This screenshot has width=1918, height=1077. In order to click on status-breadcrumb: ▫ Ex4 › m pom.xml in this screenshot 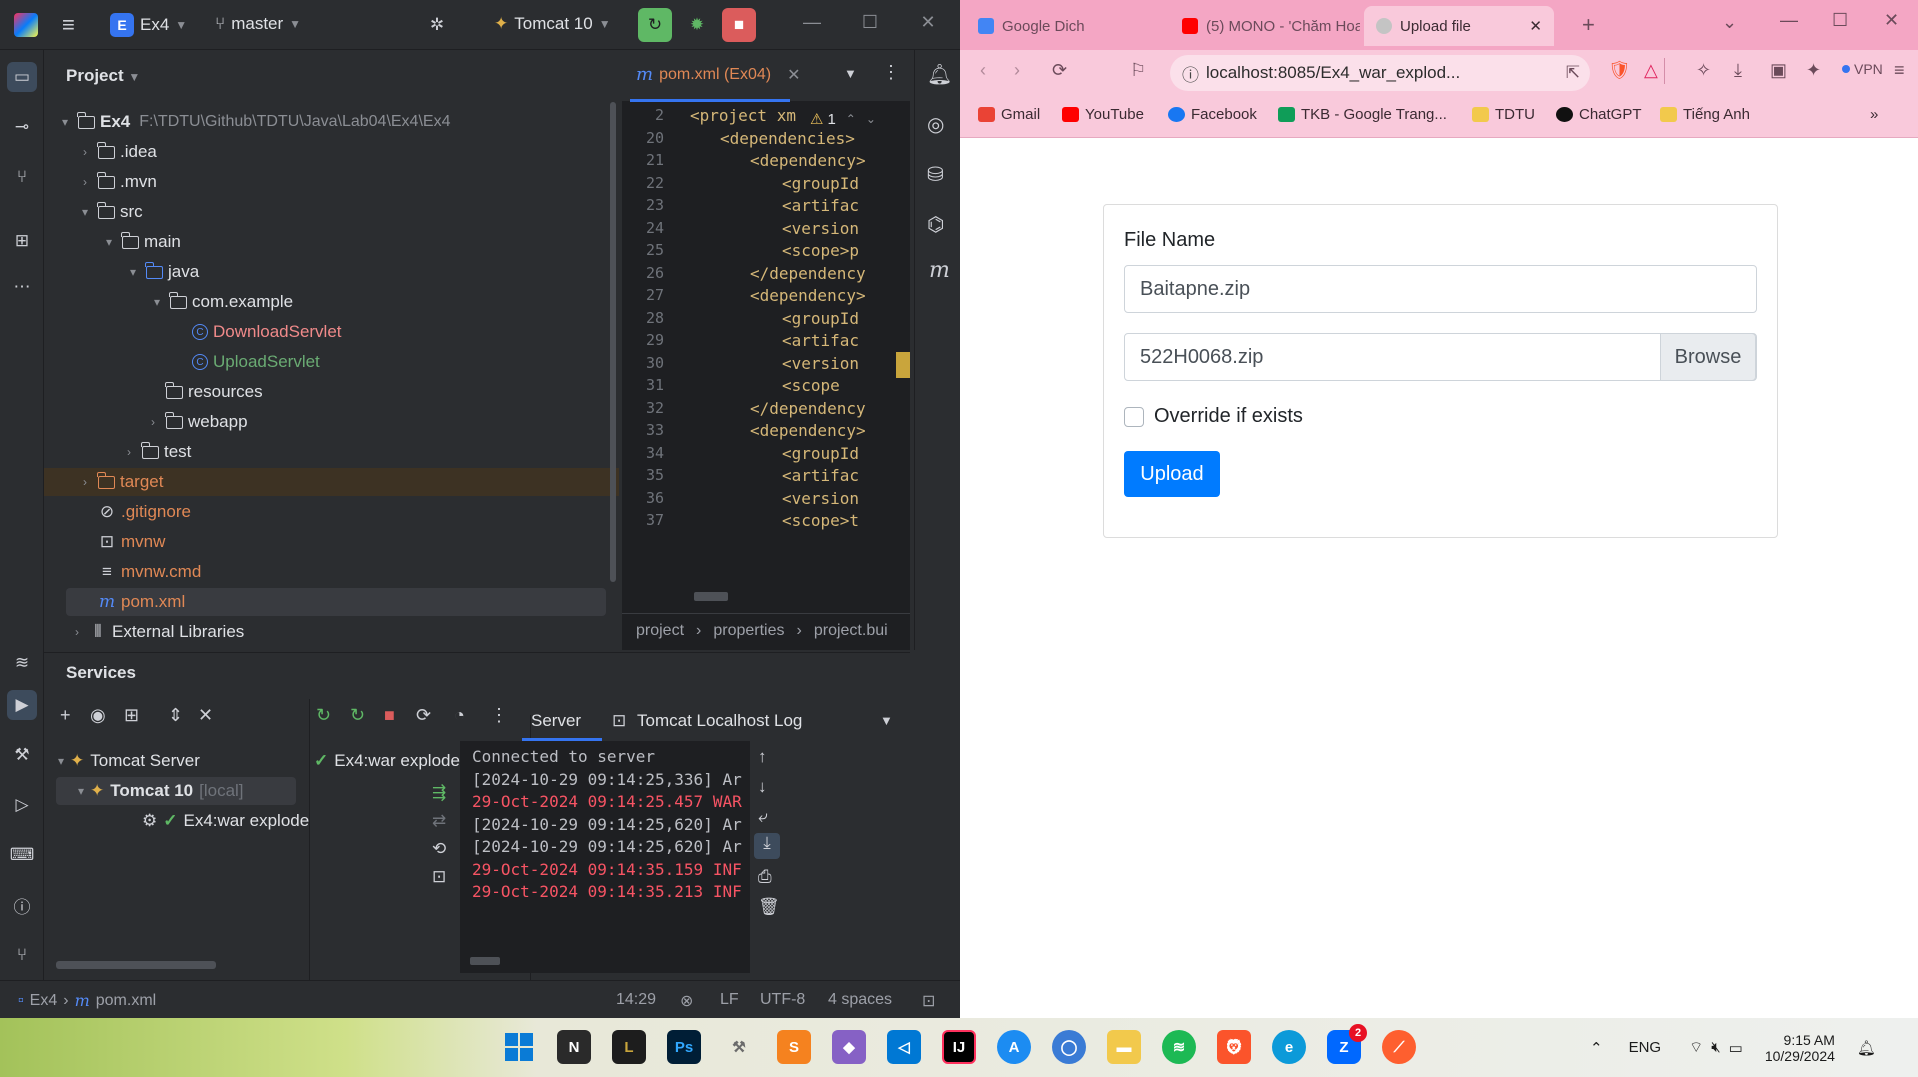, I will do `click(87, 1000)`.